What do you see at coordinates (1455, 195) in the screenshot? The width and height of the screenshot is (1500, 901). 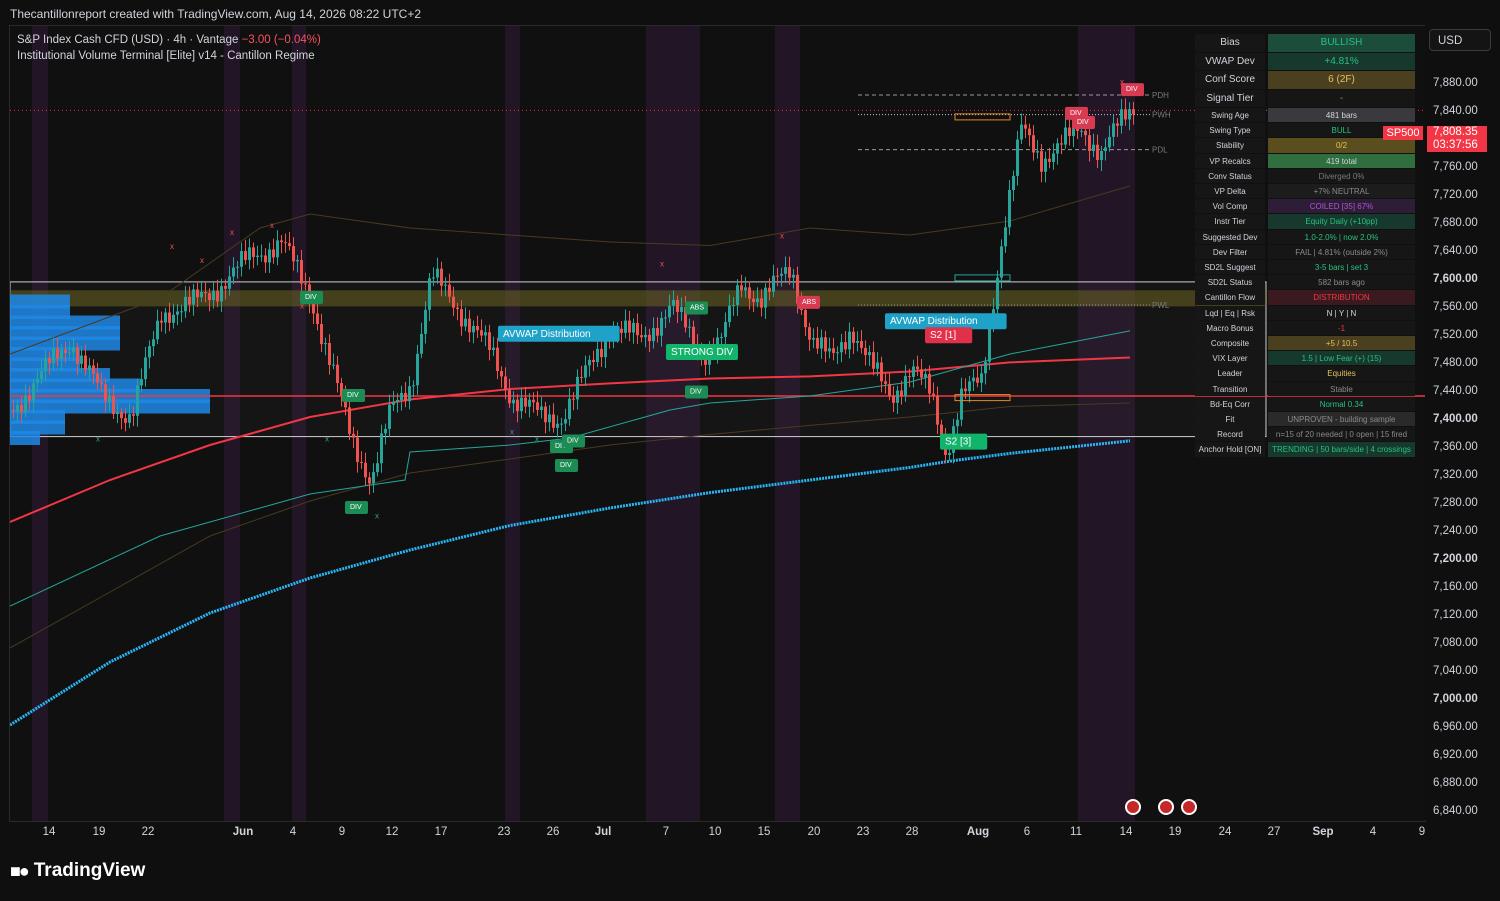 I see `price-tick-label: 7,720.00` at bounding box center [1455, 195].